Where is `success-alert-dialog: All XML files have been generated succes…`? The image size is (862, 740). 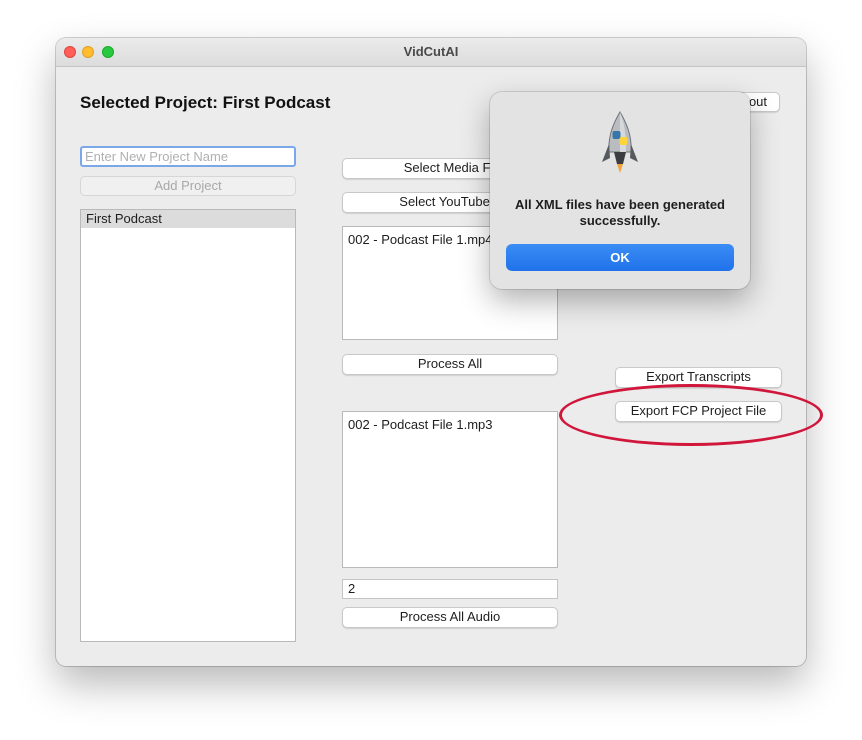
success-alert-dialog: All XML files have been generated succes… is located at coordinates (620, 190).